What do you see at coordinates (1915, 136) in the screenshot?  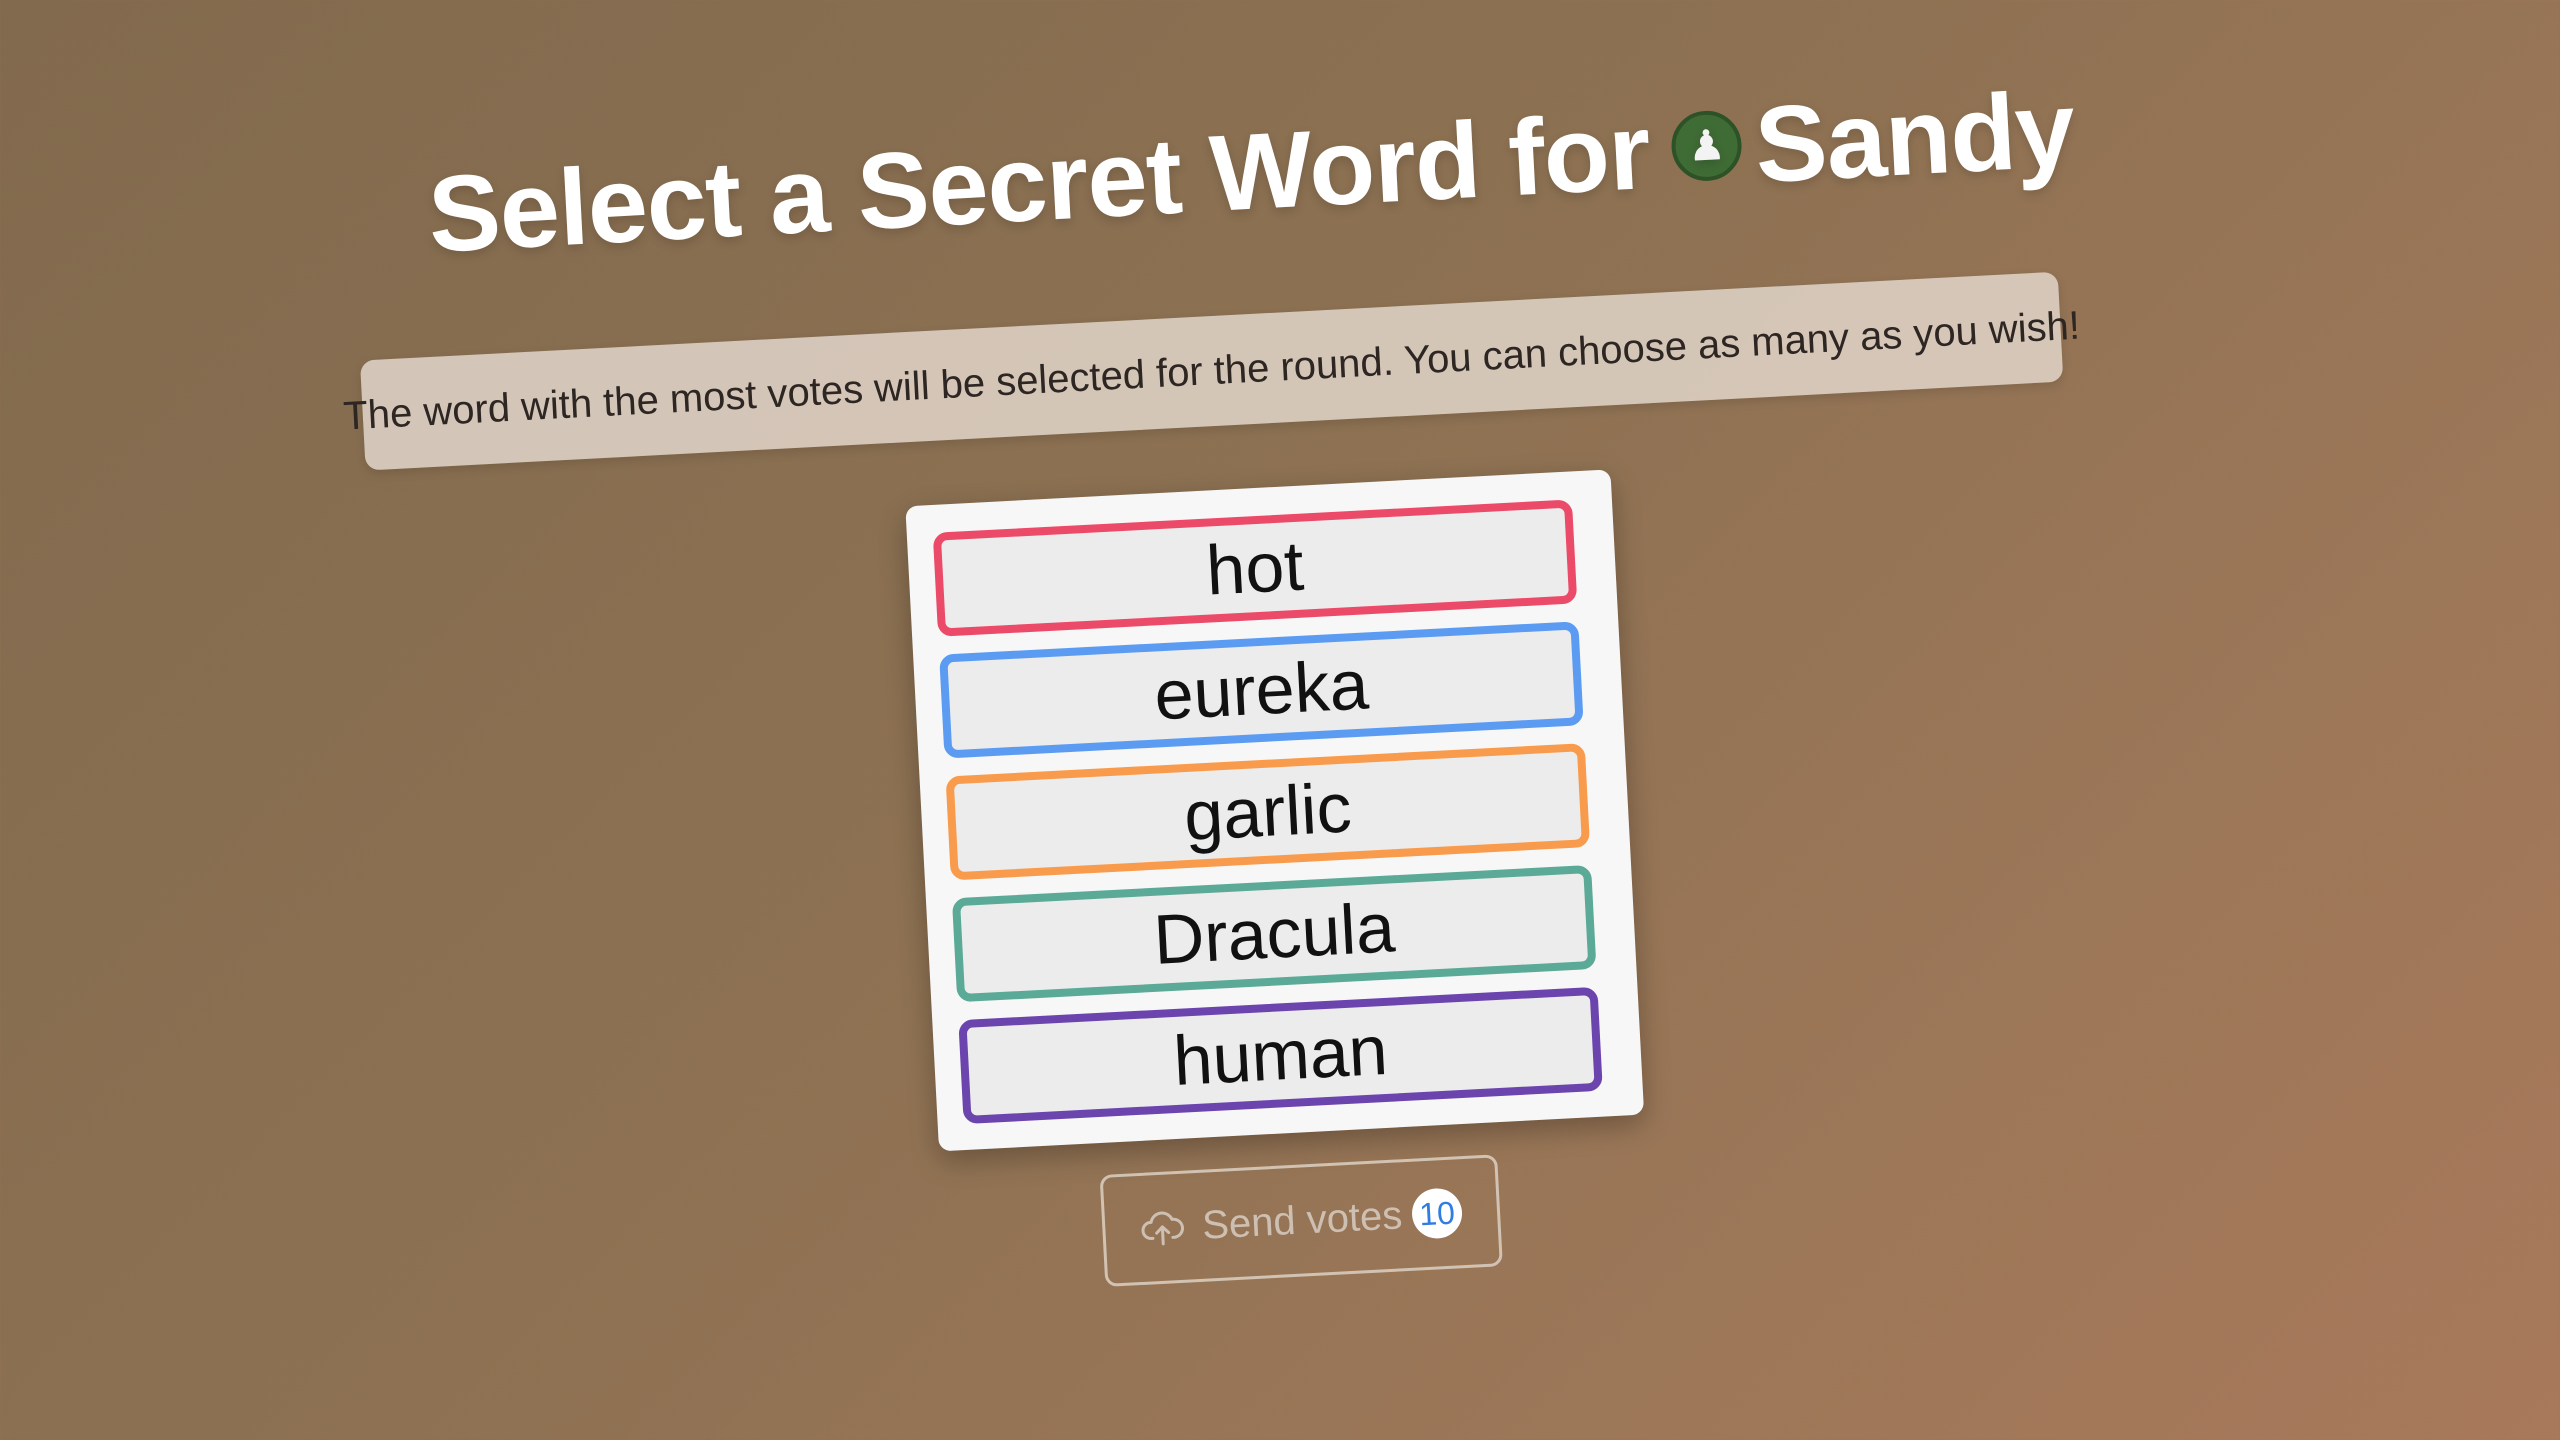 I see `player-name: Sandy` at bounding box center [1915, 136].